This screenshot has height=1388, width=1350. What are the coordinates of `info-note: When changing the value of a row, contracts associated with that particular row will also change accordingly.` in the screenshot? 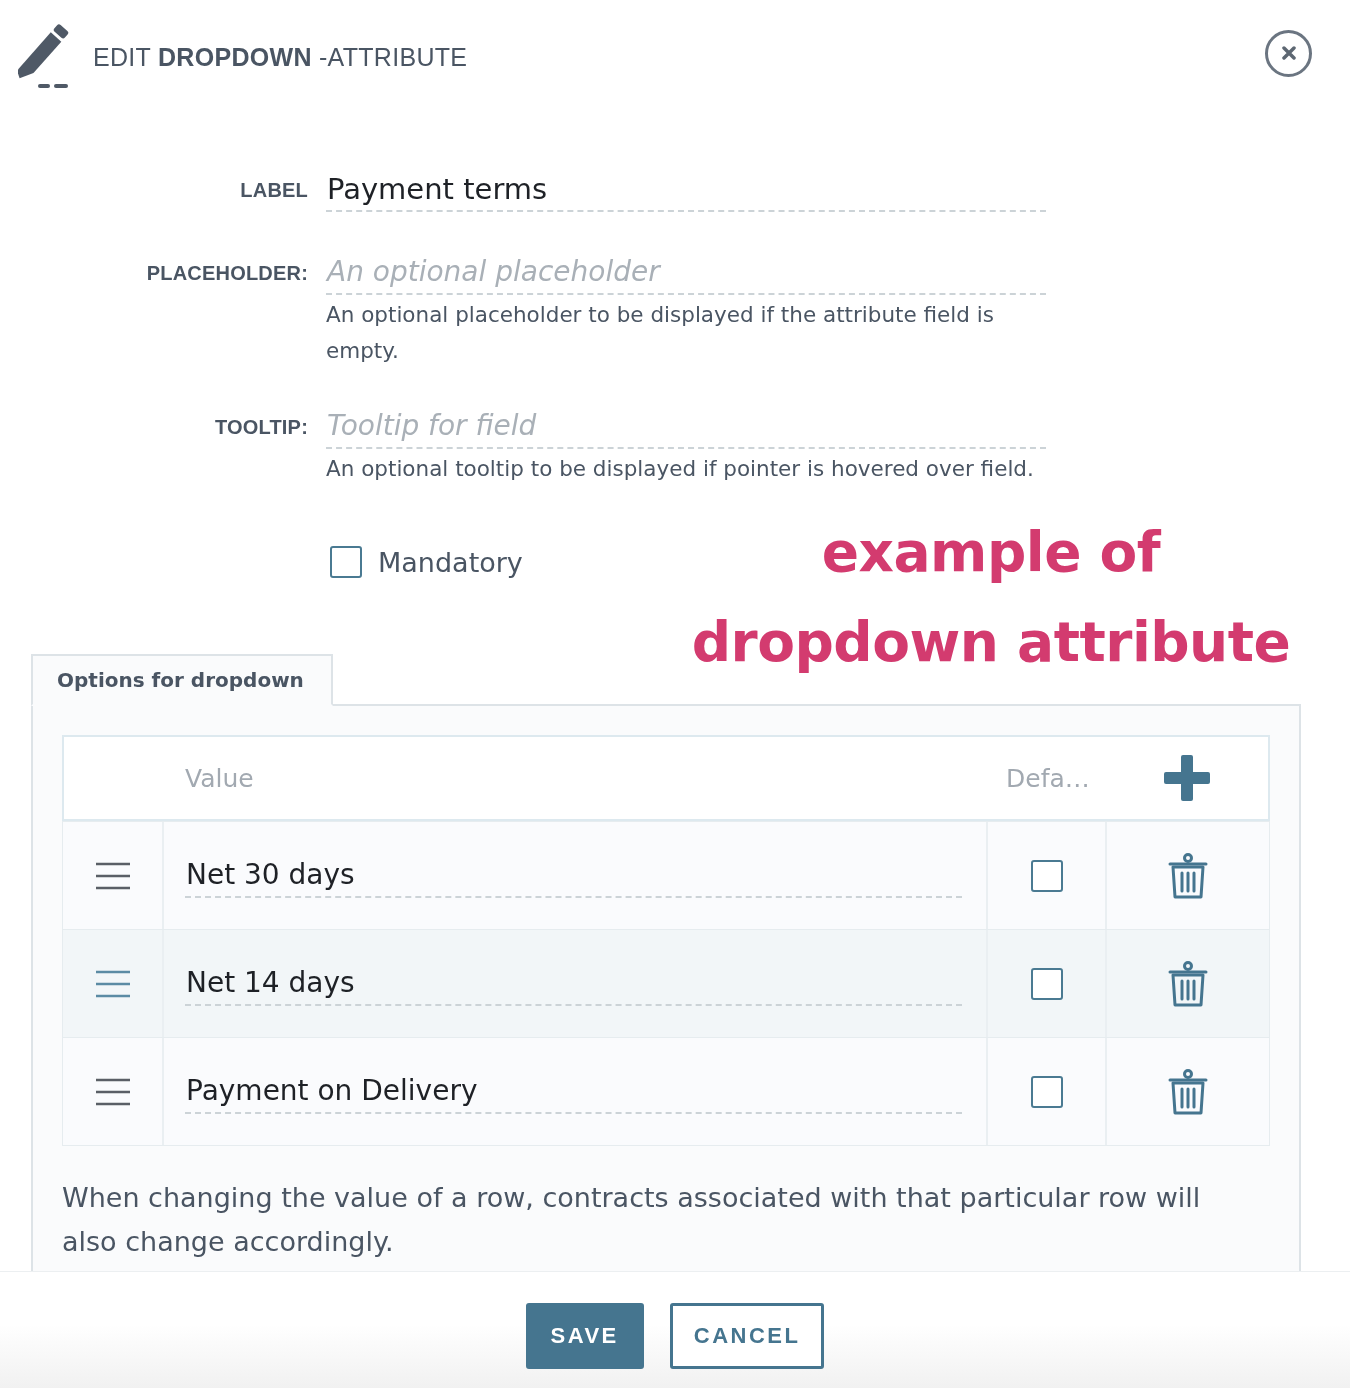 It's located at (632, 1220).